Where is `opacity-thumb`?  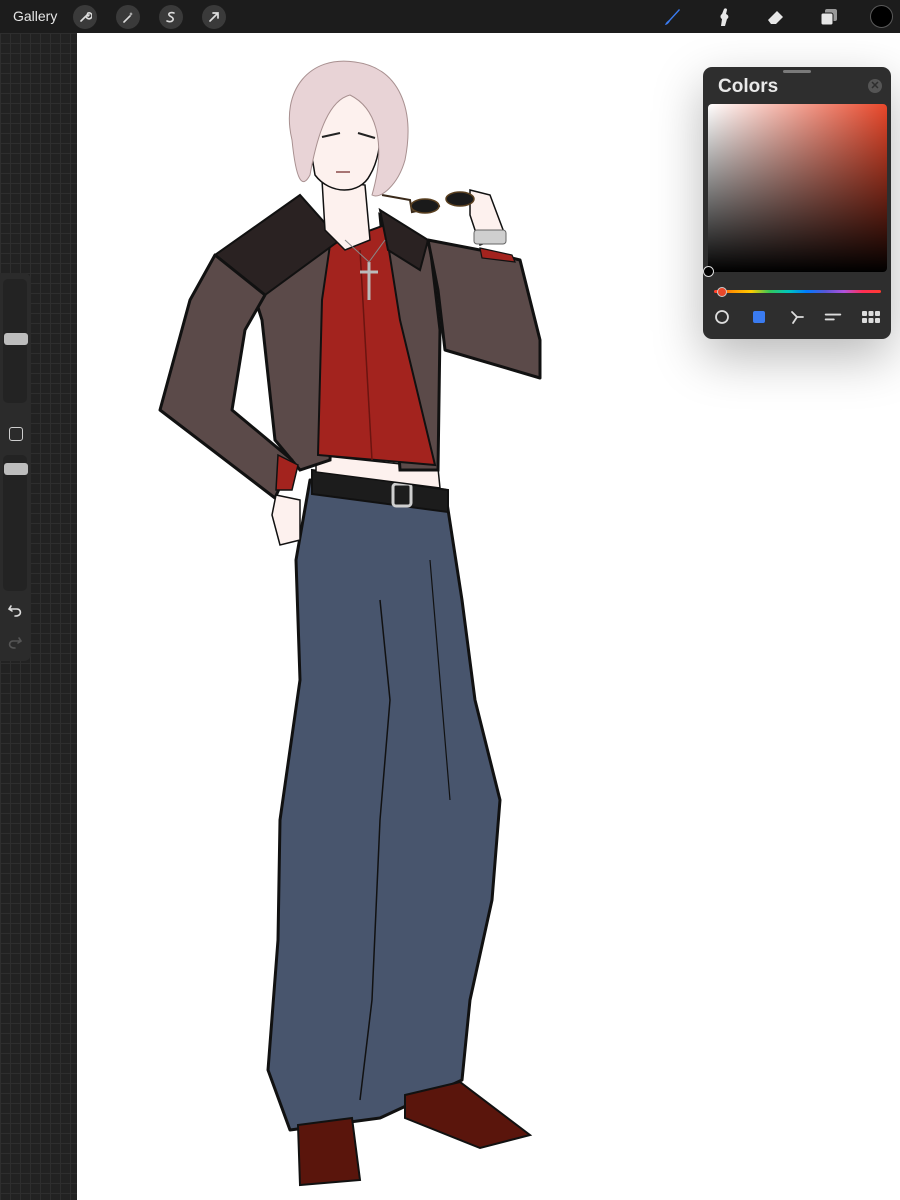 opacity-thumb is located at coordinates (16, 469).